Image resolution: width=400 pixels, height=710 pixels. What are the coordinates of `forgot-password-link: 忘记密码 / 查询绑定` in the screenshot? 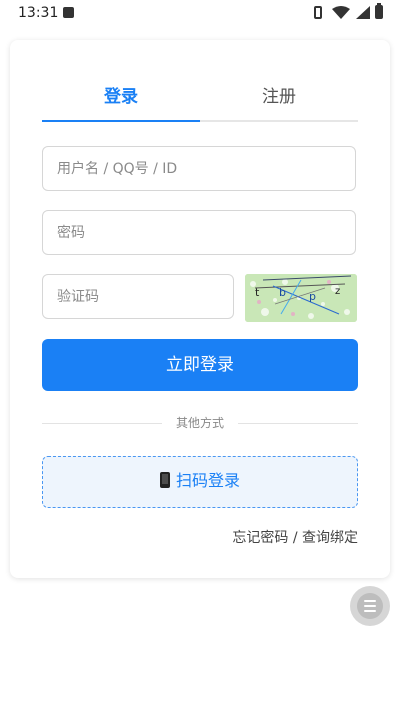 It's located at (295, 537).